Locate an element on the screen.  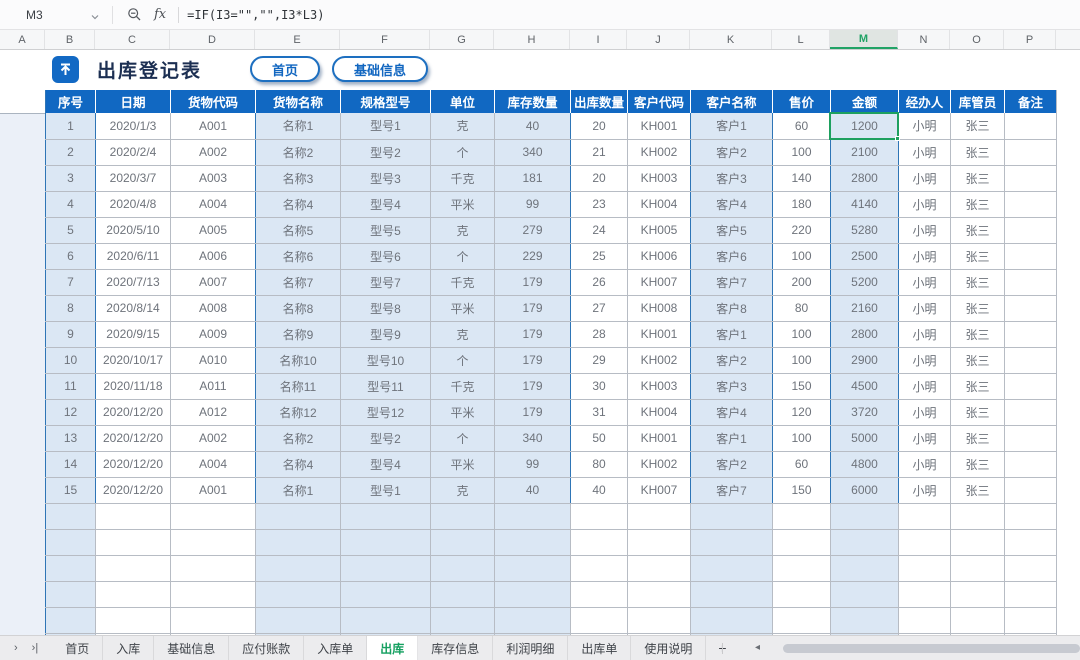
table-cell: 2020/1/3 is located at coordinates (133, 126).